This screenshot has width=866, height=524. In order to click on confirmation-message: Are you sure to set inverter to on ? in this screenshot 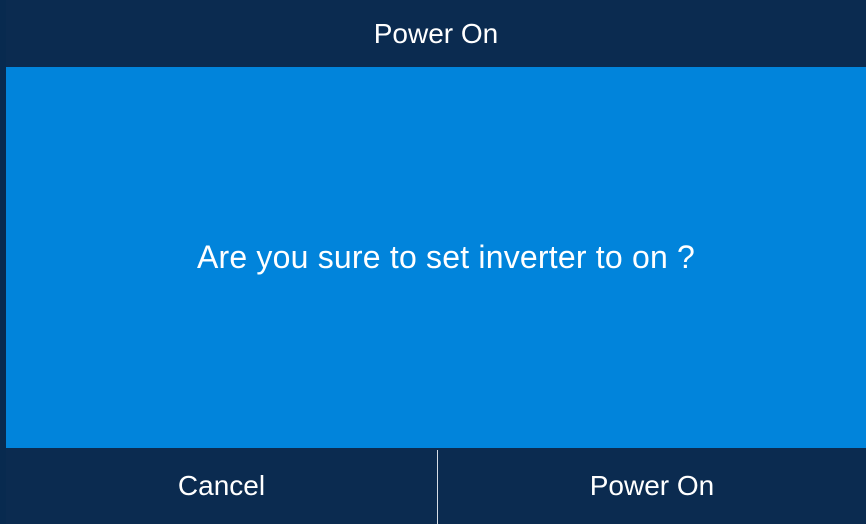, I will do `click(446, 257)`.